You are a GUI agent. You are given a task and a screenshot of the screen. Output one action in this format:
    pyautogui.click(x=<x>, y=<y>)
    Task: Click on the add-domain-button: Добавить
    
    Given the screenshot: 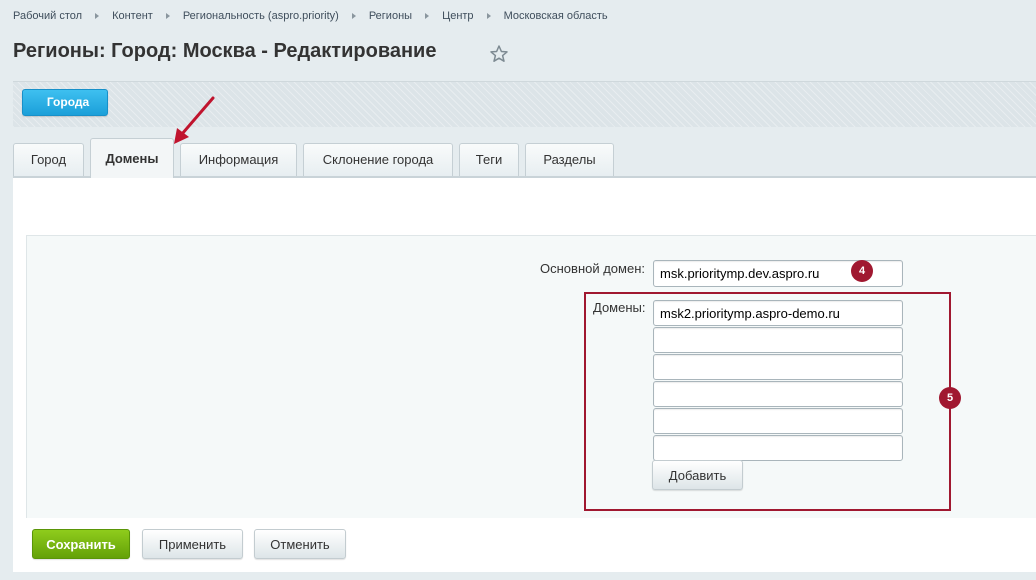 What is the action you would take?
    pyautogui.click(x=697, y=475)
    